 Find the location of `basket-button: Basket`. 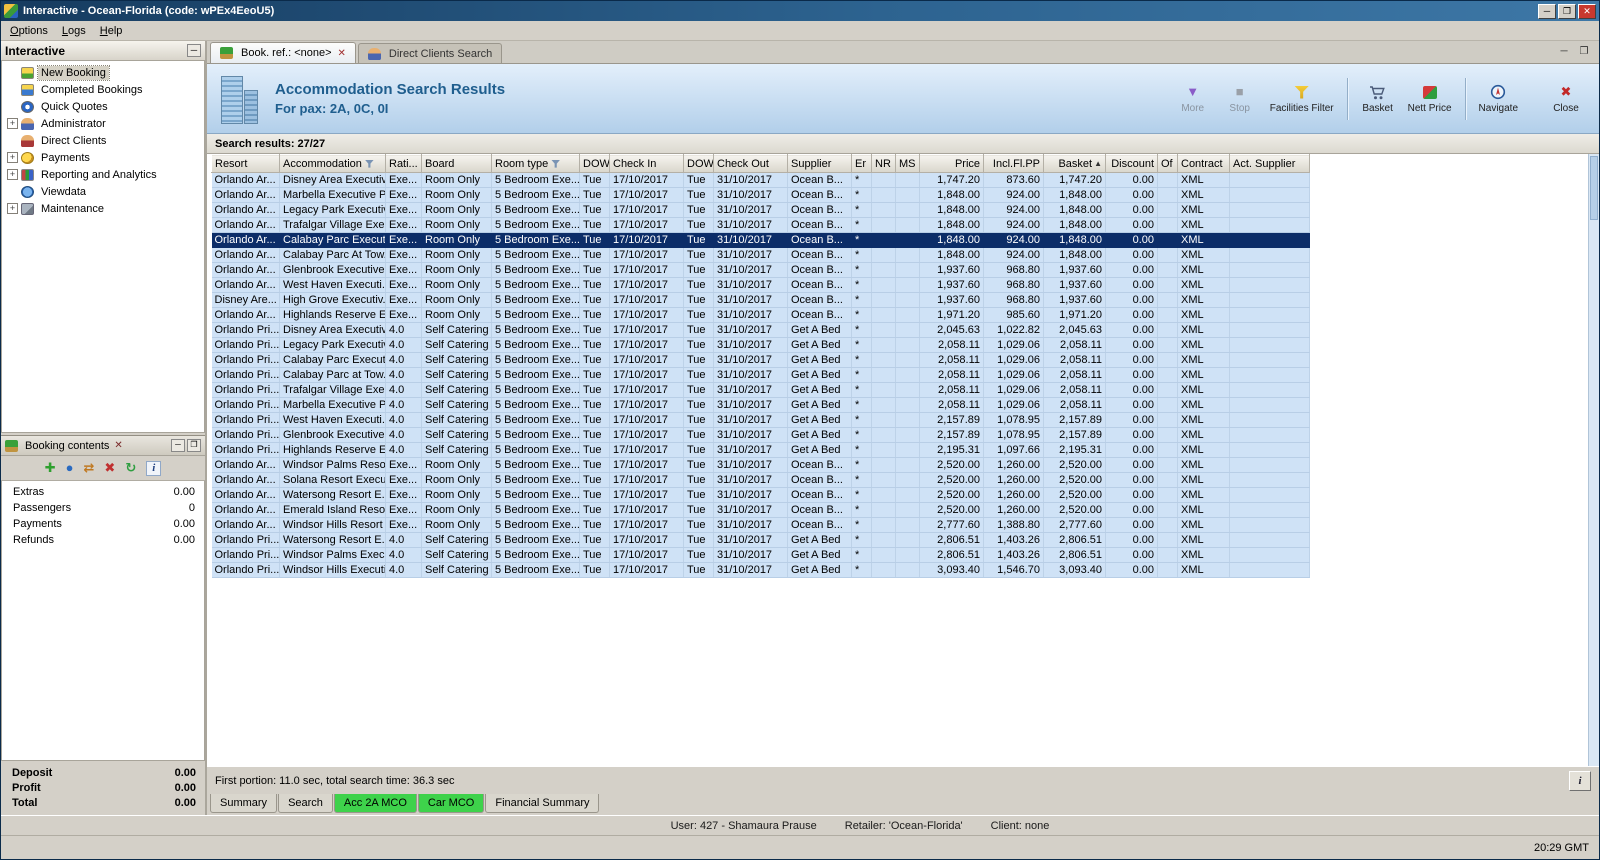

basket-button: Basket is located at coordinates (1378, 99).